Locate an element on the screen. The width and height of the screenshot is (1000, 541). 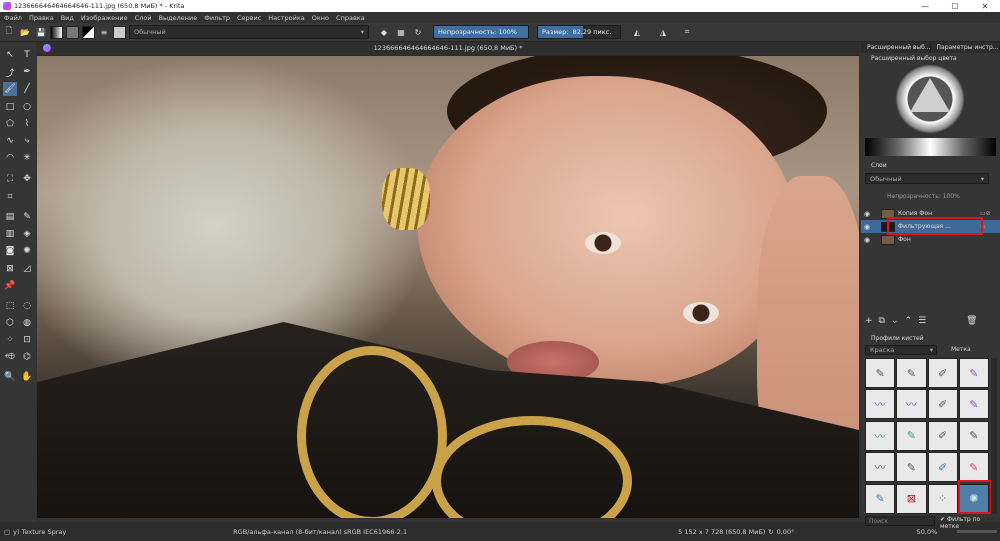
magnetic-select-icon: ⌬ is located at coordinates (27, 357).